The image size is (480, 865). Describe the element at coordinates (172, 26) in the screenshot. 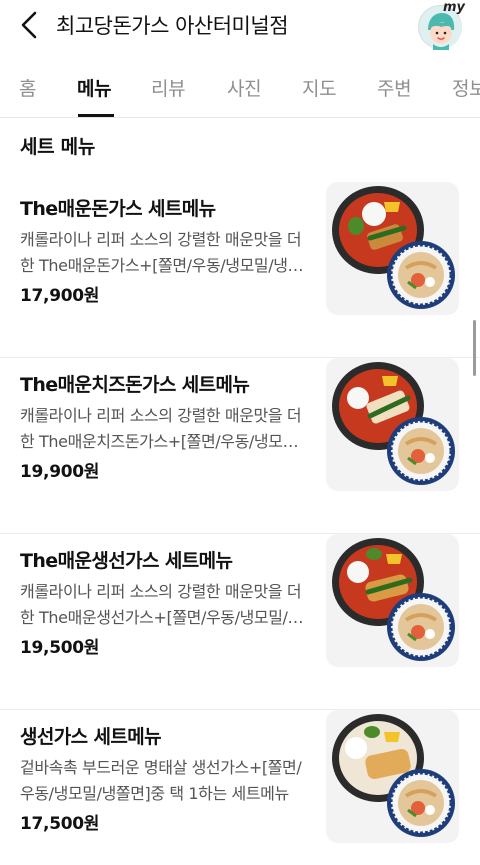

I see `store-title: 최고당돈가스 아산터미널점` at that location.